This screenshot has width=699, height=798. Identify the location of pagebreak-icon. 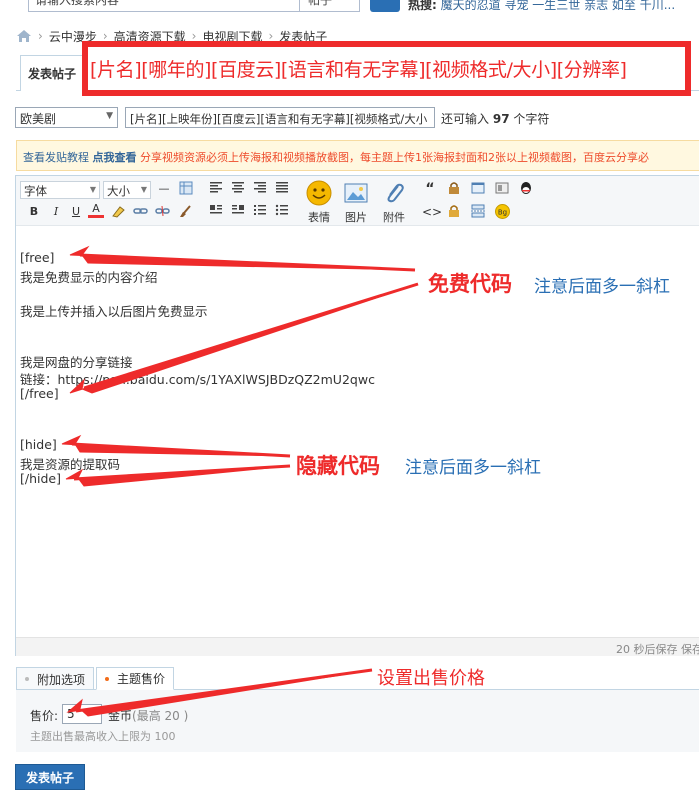
(478, 212).